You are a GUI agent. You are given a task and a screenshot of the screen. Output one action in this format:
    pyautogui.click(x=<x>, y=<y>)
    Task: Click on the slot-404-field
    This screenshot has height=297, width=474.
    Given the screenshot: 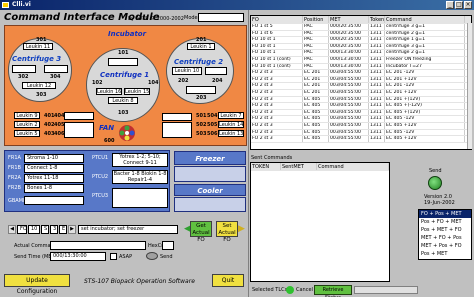 What is the action you would take?
    pyautogui.click(x=79, y=116)
    